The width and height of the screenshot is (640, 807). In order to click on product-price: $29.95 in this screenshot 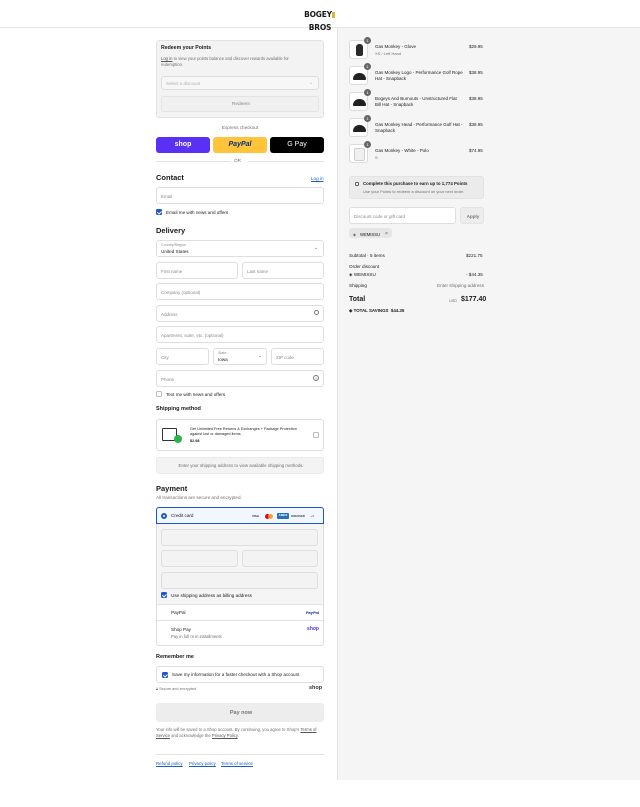, I will do `click(476, 46)`.